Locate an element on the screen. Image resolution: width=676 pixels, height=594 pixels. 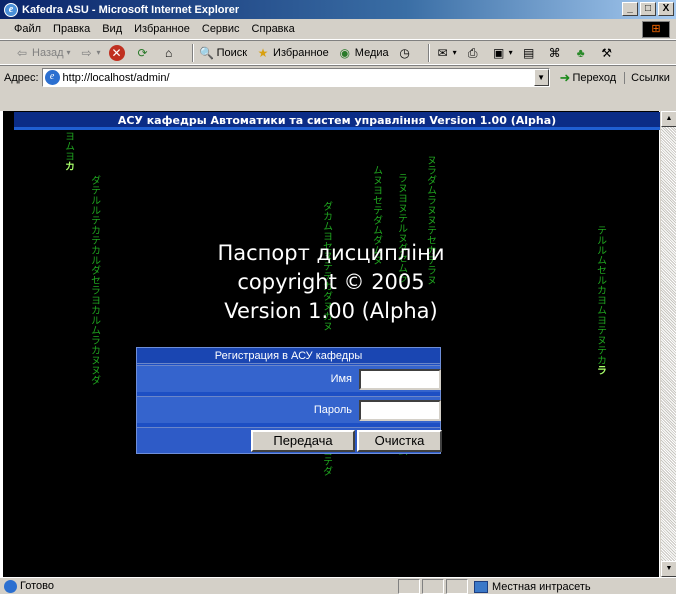
status-bar: Готово Местная интрасеть is located at coordinates (338, 585).